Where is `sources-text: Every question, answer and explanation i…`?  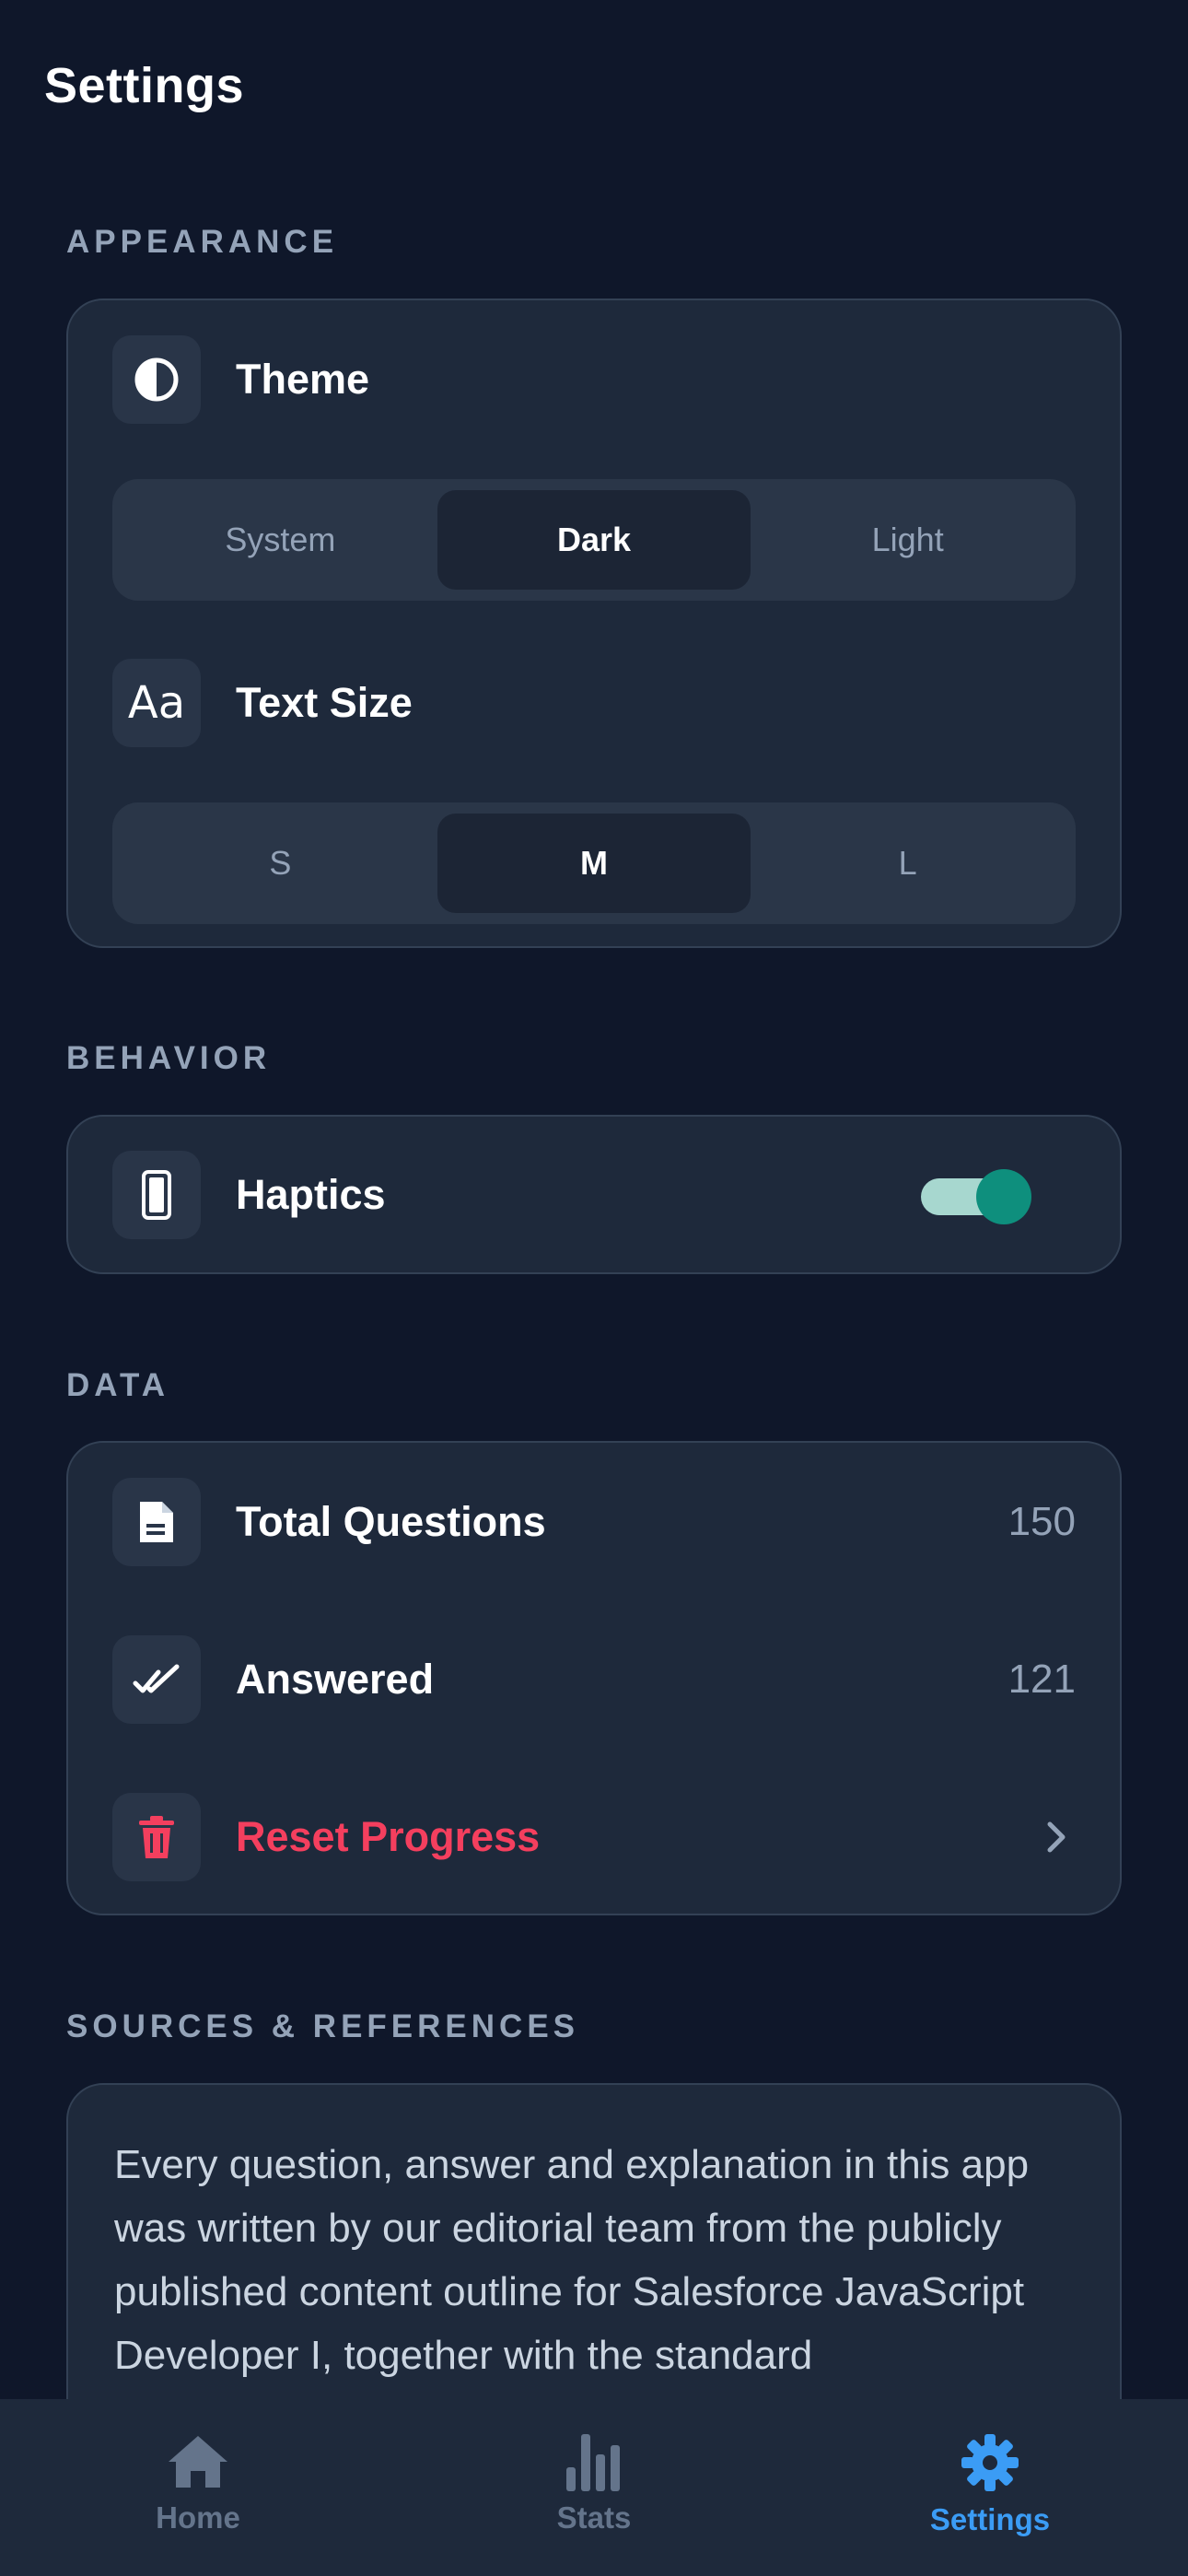
sources-text: Every question, answer and explanation i… is located at coordinates (572, 2260).